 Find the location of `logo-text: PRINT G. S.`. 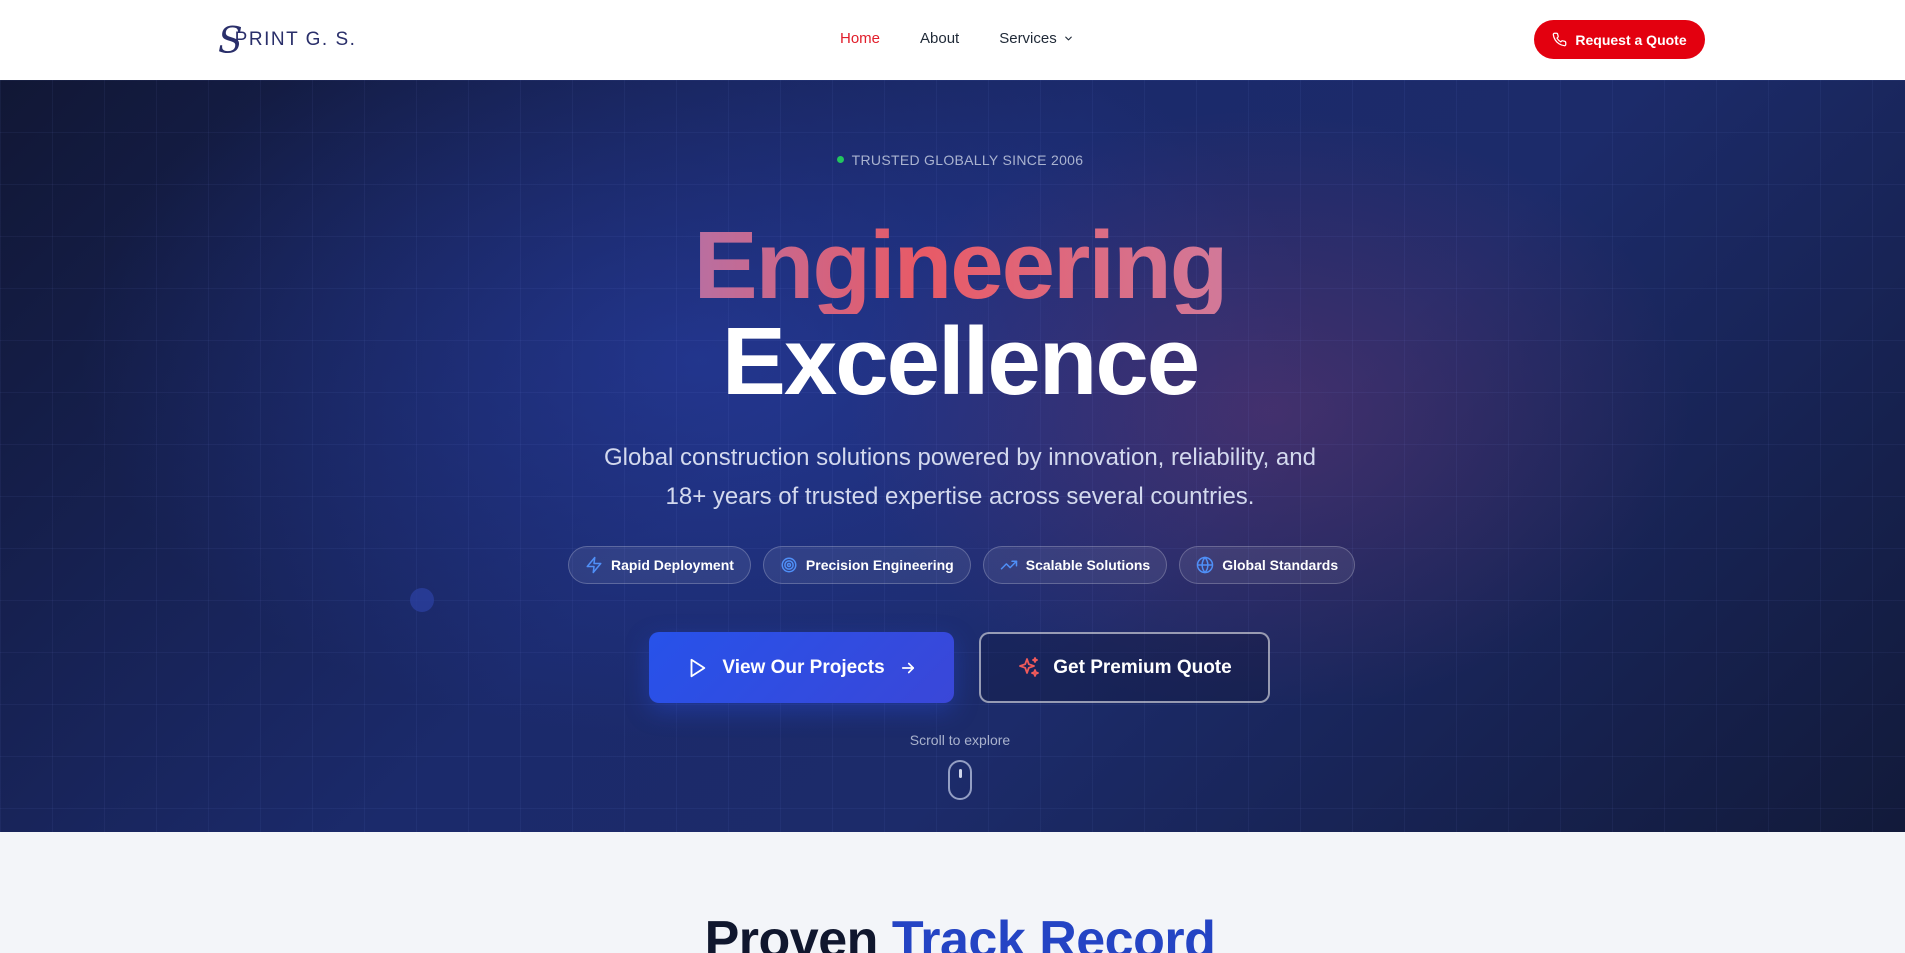

logo-text: PRINT G. S. is located at coordinates (295, 39).